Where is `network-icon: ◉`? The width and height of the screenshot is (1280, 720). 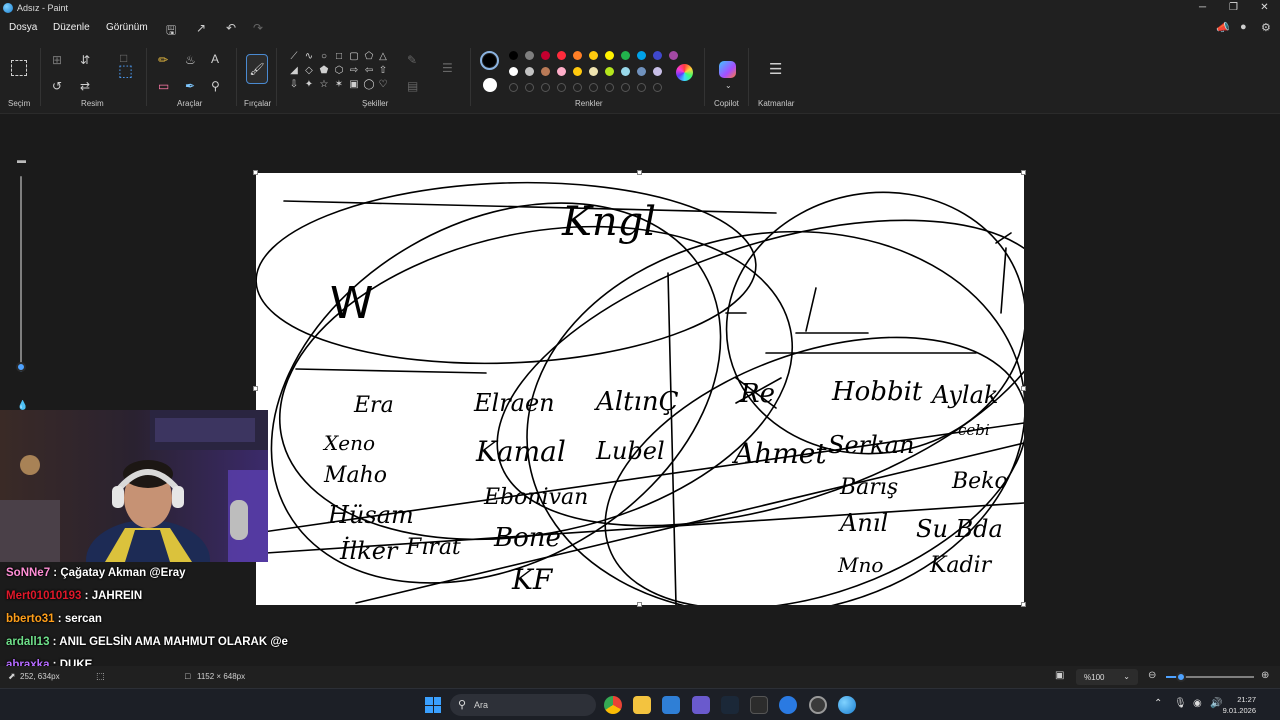
network-icon: ◉ is located at coordinates (1197, 703).